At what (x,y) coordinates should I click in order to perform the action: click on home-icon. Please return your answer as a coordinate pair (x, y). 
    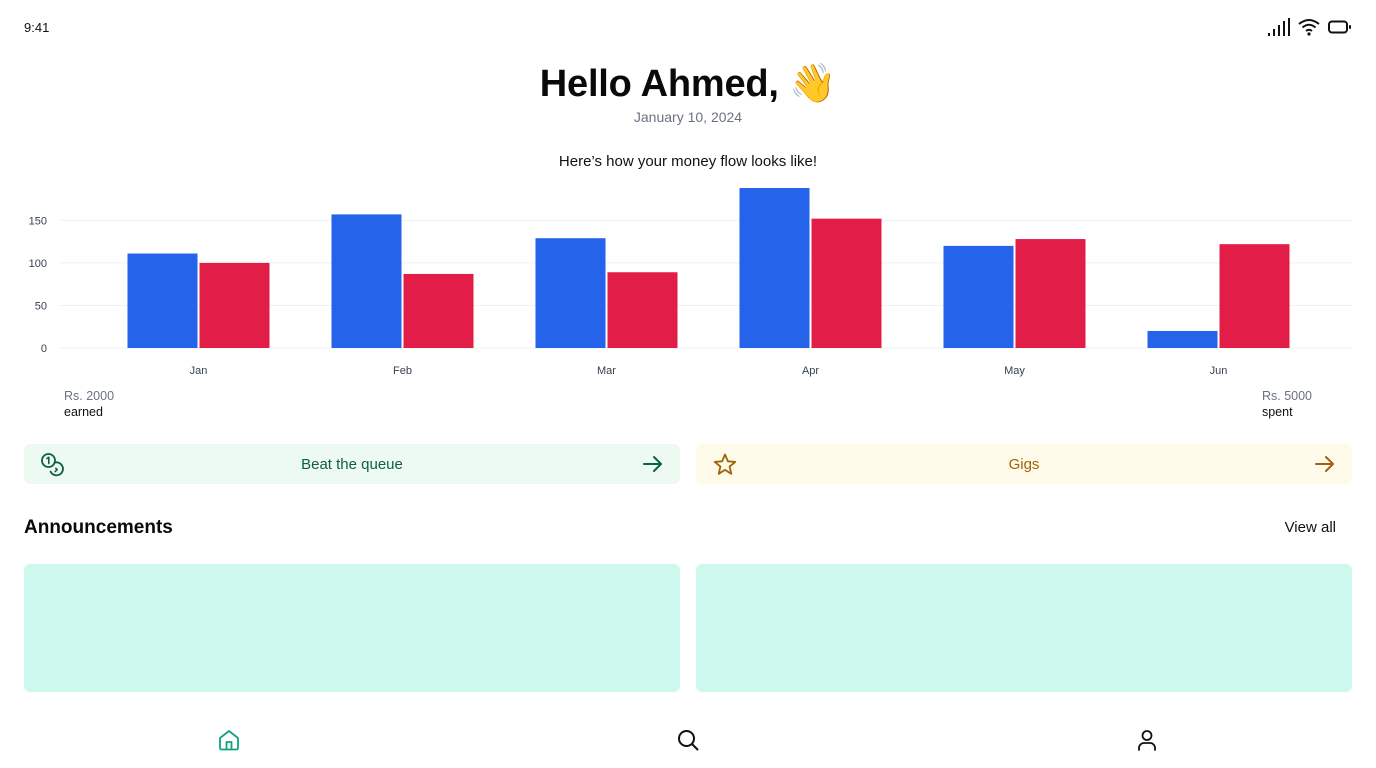
    Looking at the image, I should click on (229, 742).